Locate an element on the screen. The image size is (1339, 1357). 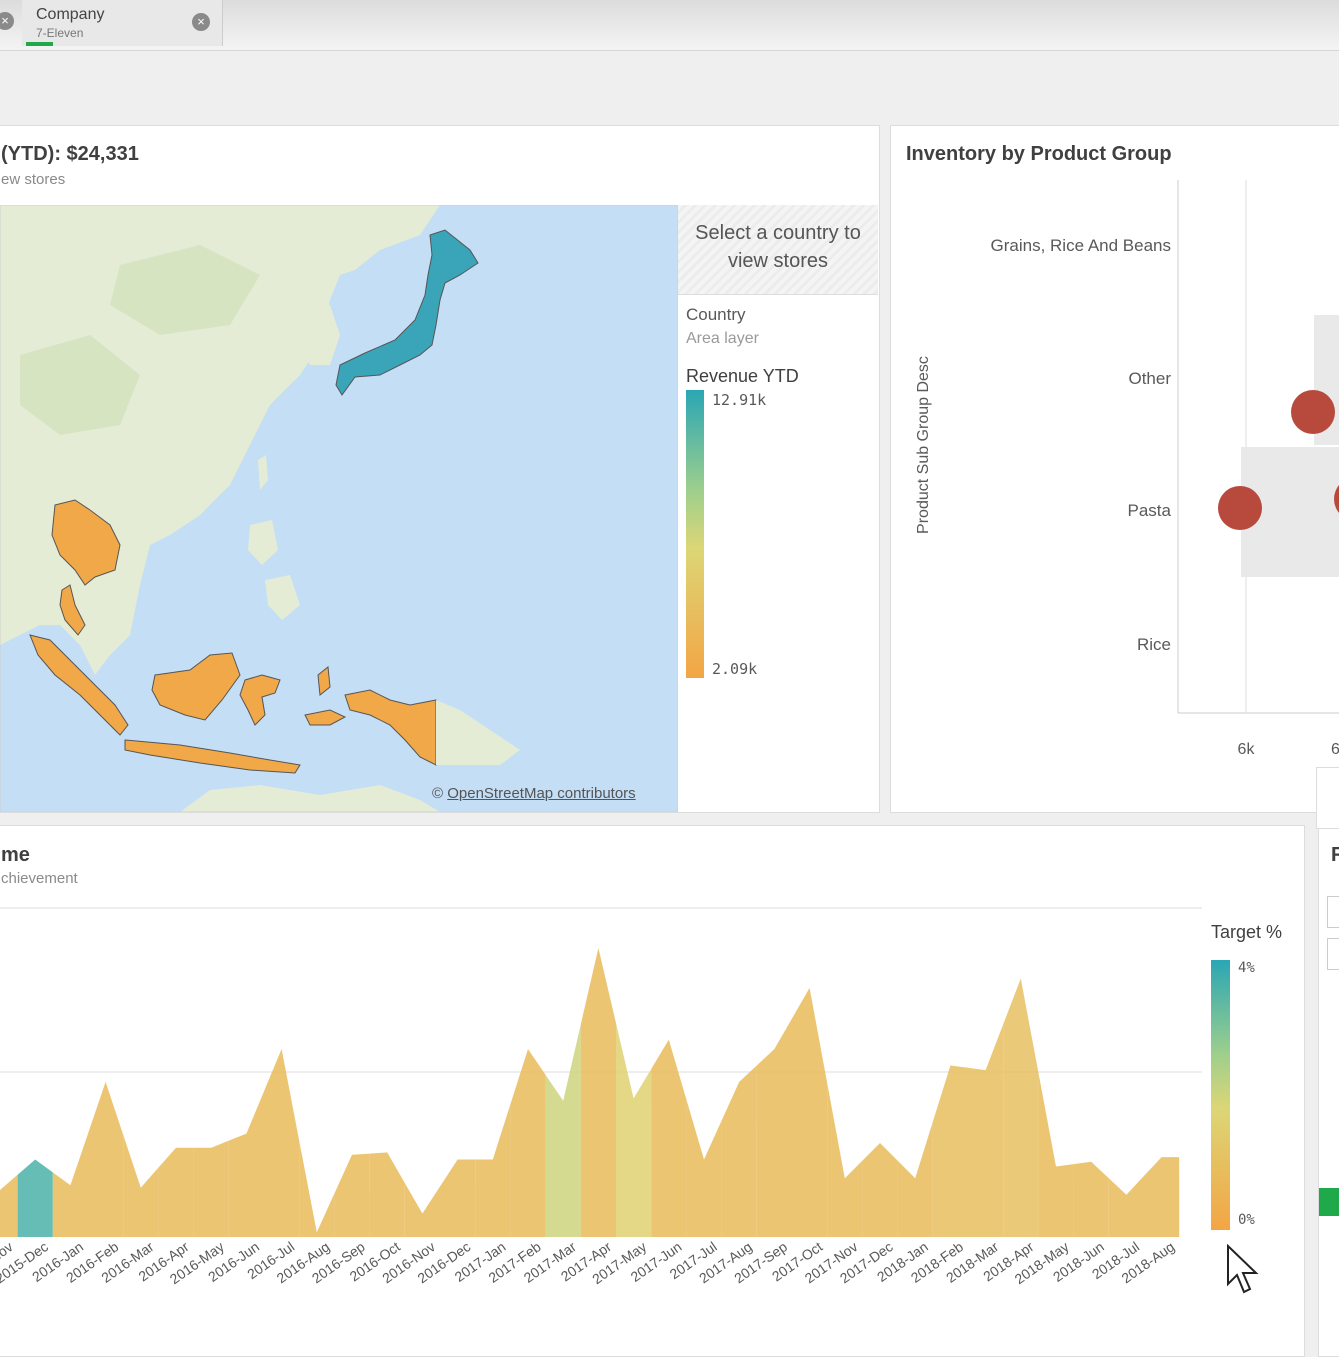
x-tick-label: 6. is located at coordinates (1335, 749).